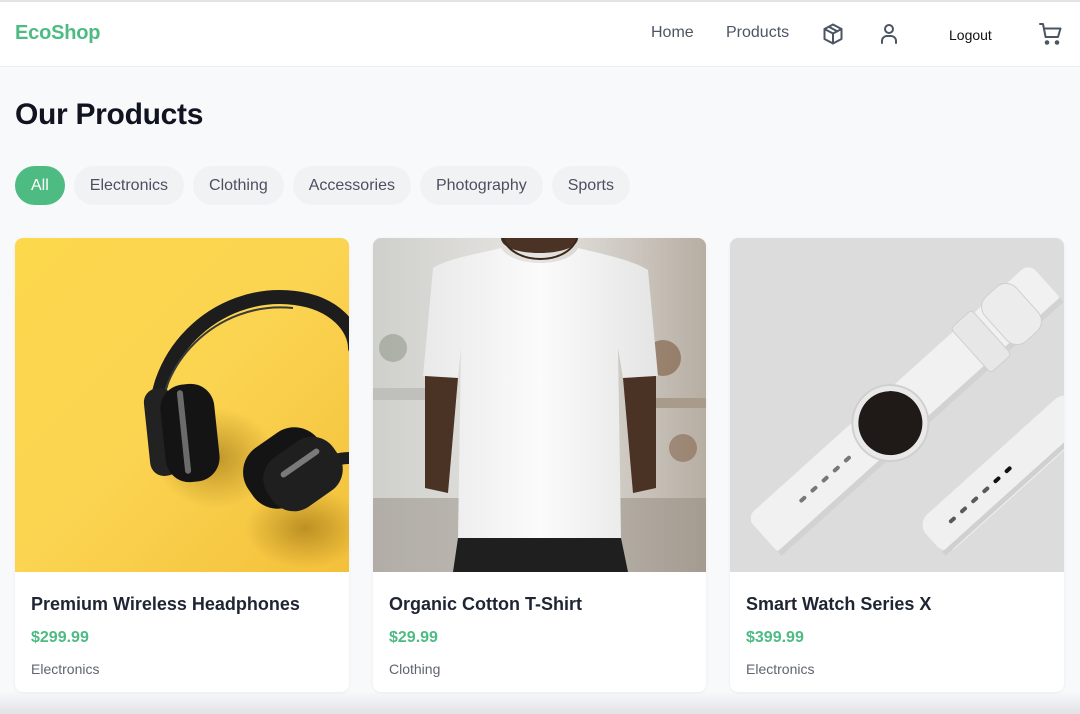  I want to click on nav-home-link: Home, so click(672, 33).